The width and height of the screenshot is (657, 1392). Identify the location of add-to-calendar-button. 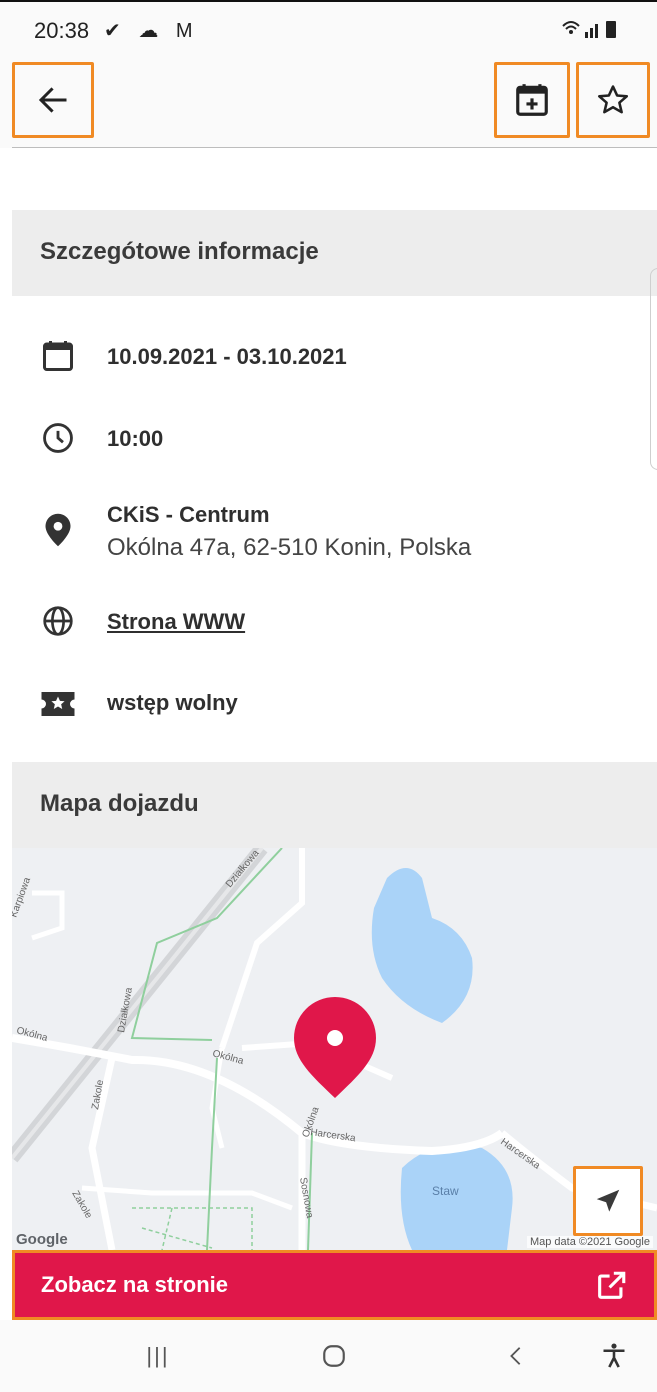
(532, 100).